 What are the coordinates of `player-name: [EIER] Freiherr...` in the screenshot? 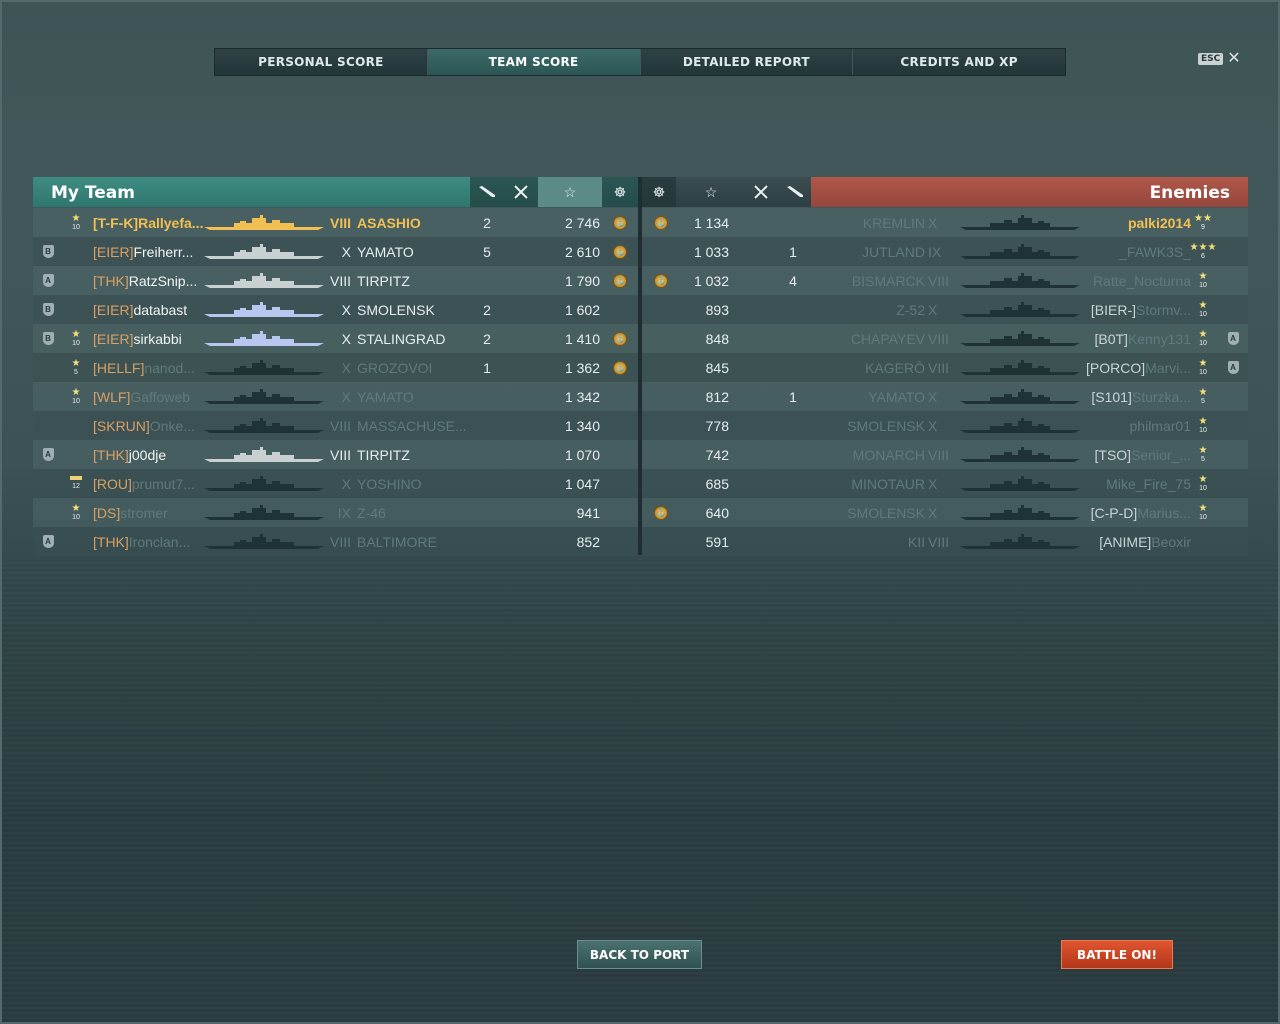 It's located at (149, 251).